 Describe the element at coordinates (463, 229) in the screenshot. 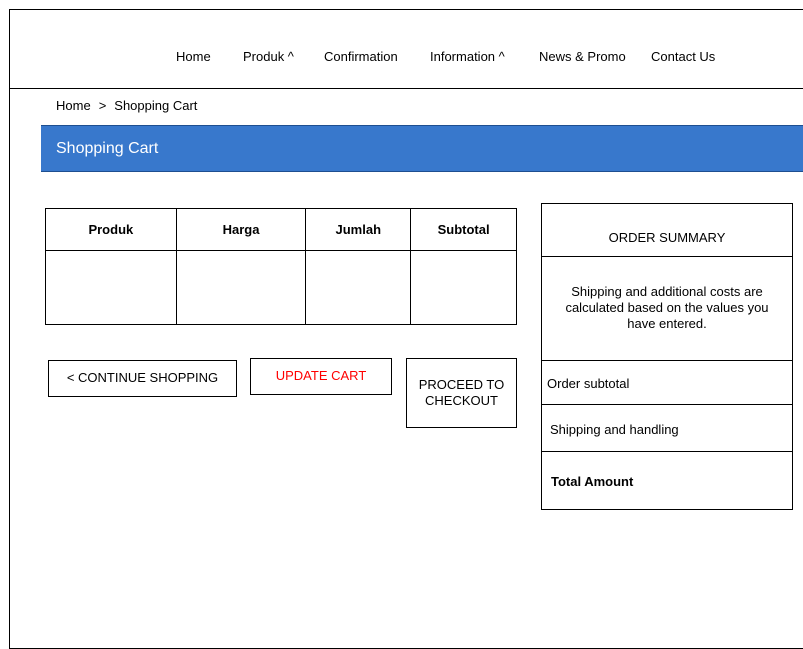

I see `column-header-subtotal: Subtotal` at that location.